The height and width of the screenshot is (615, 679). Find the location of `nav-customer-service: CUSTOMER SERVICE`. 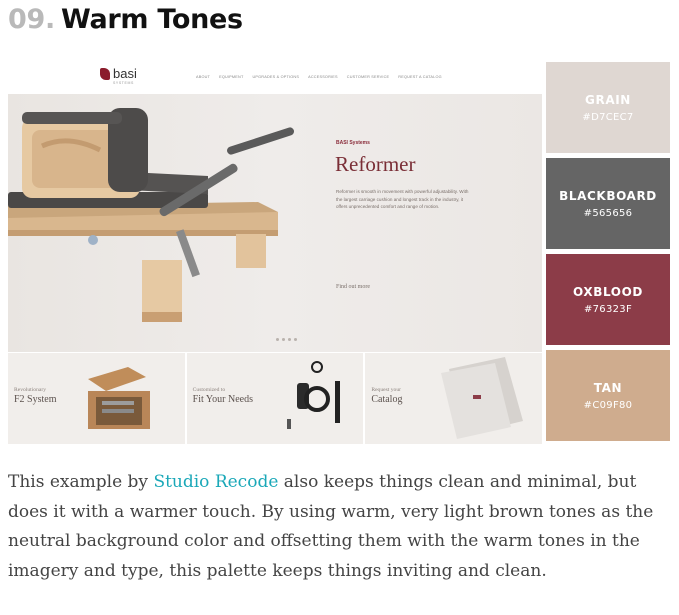

nav-customer-service: CUSTOMER SERVICE is located at coordinates (368, 77).